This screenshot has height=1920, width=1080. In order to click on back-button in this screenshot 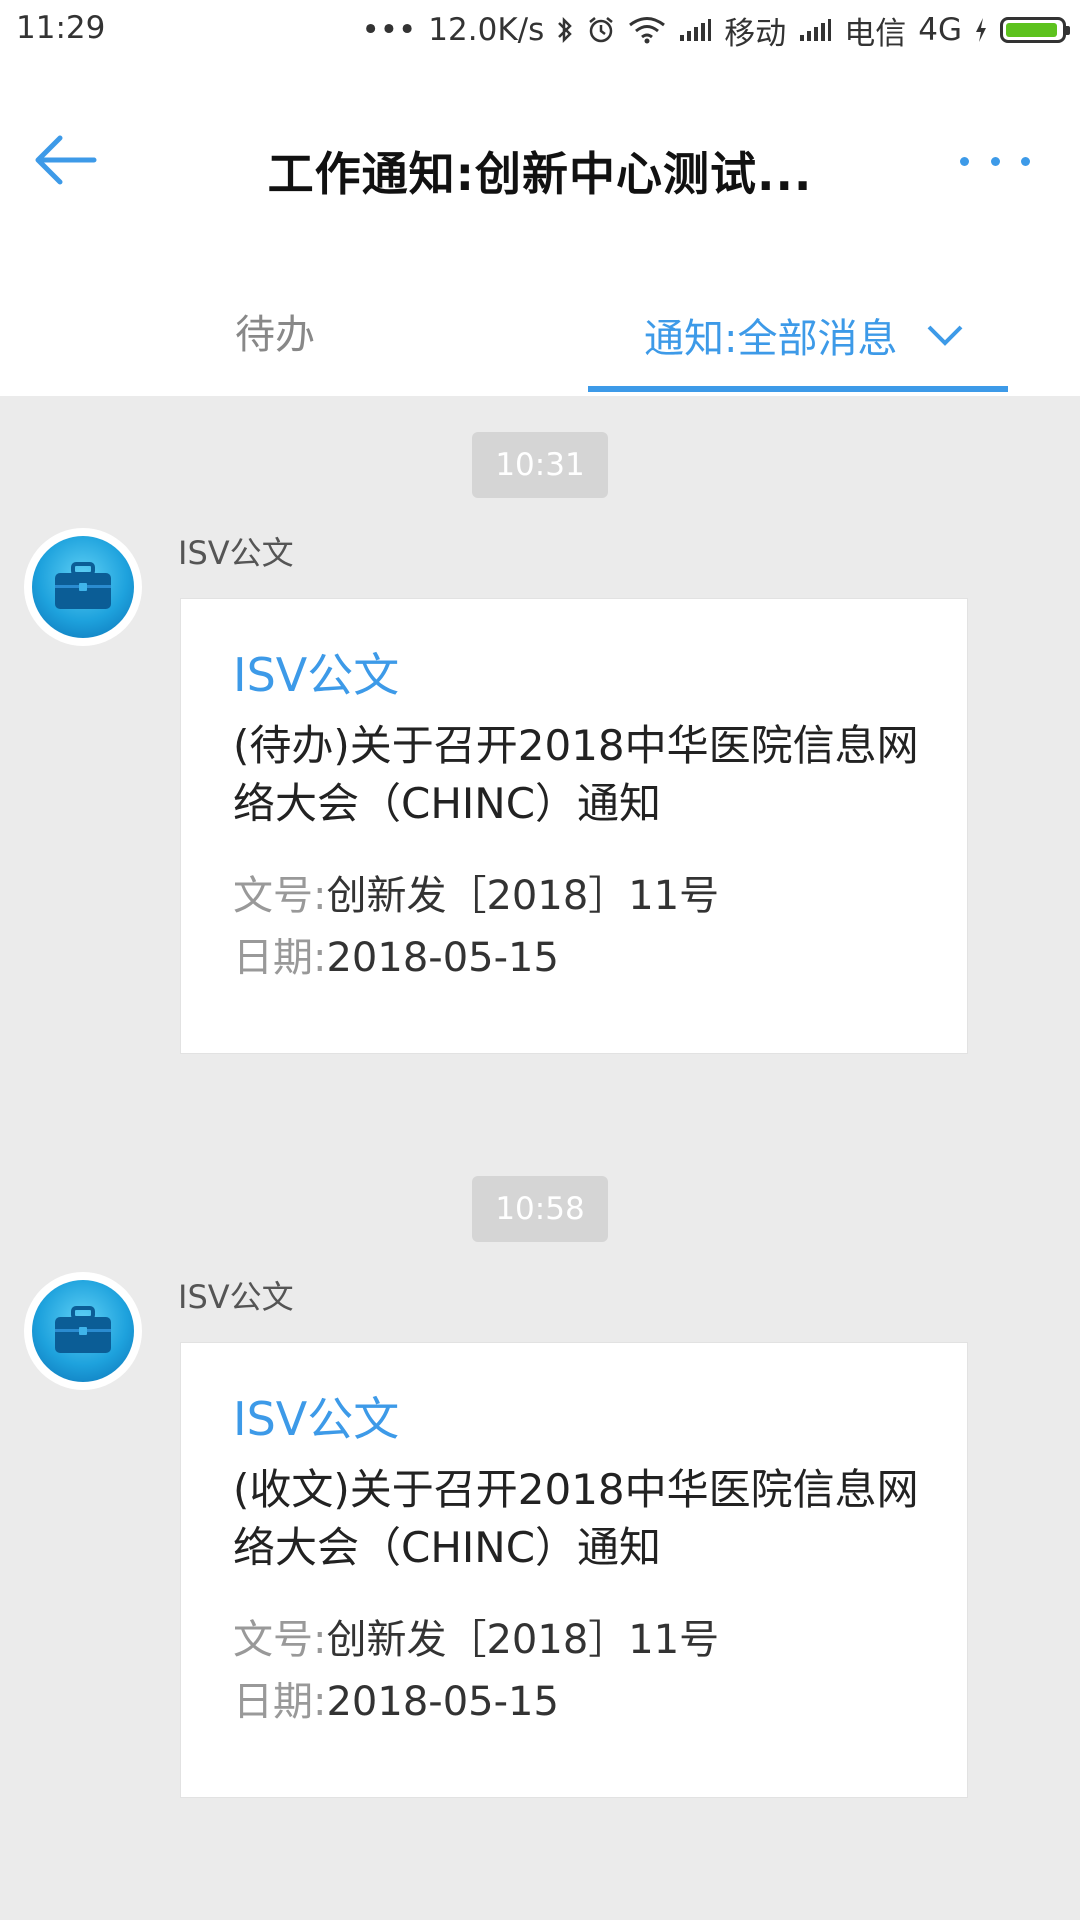, I will do `click(65, 160)`.